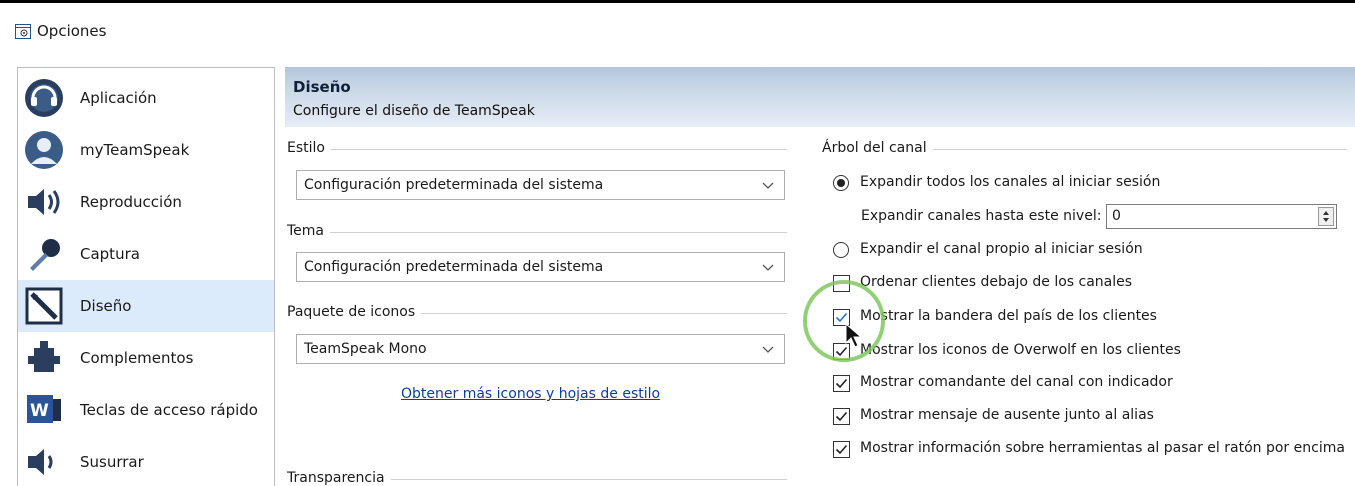 The width and height of the screenshot is (1355, 486). What do you see at coordinates (841, 283) in the screenshot?
I see `sort-clients-checkbox` at bounding box center [841, 283].